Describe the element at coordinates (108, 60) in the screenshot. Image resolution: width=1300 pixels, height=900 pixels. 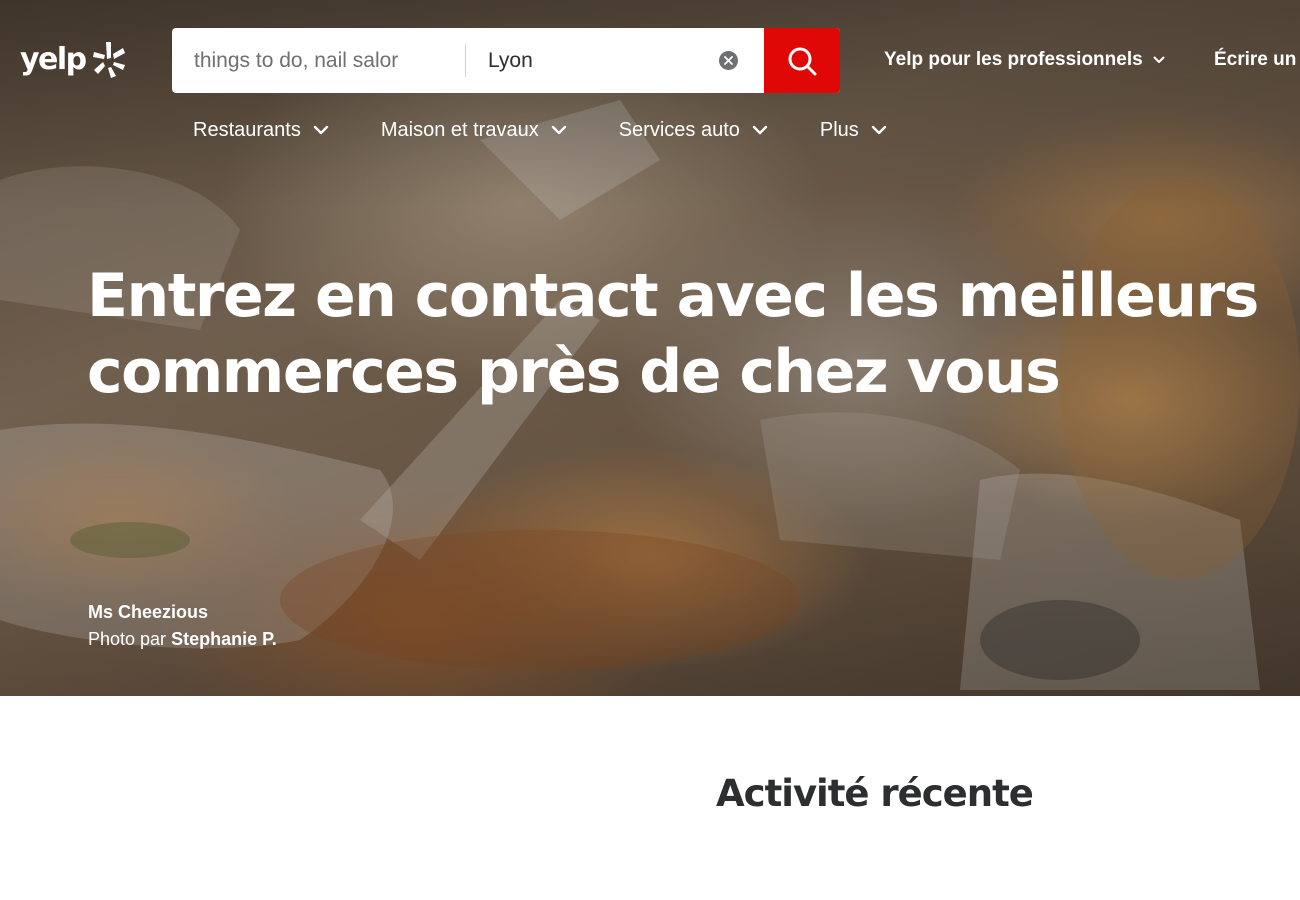
I see `yelp-burst-icon` at that location.